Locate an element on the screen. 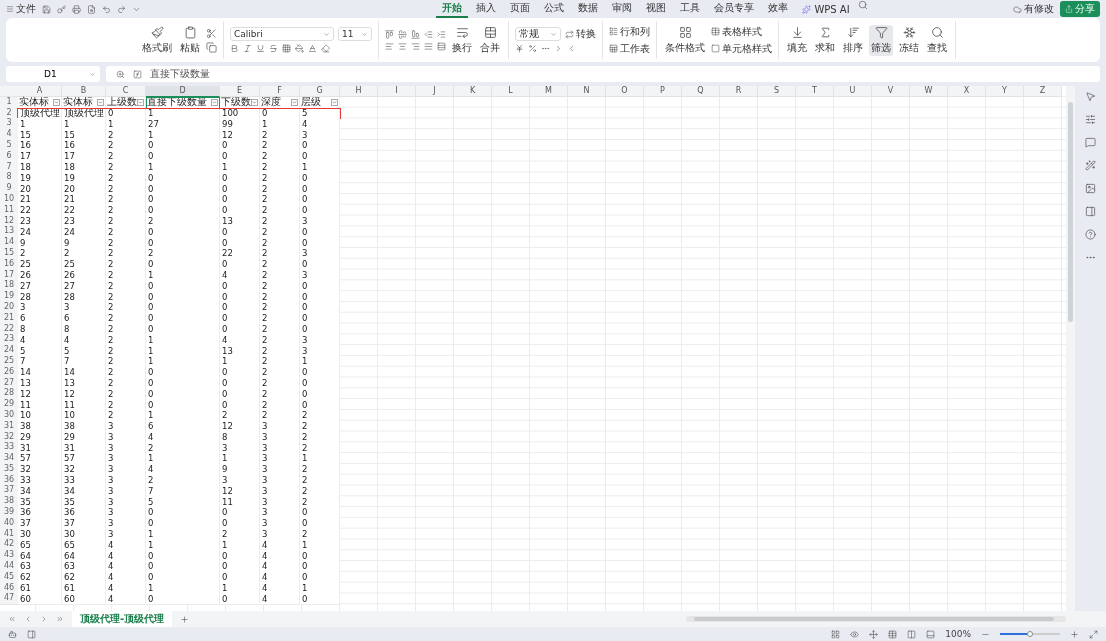 This screenshot has height=641, width=1106. print-icon is located at coordinates (76, 9).